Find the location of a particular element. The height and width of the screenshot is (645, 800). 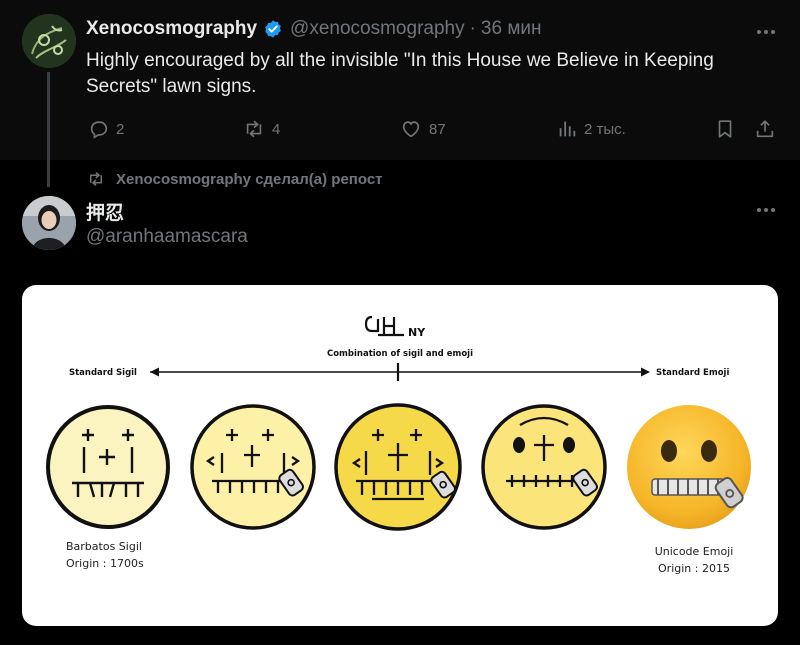

right-axis-label: Standard Emoji is located at coordinates (692, 373).